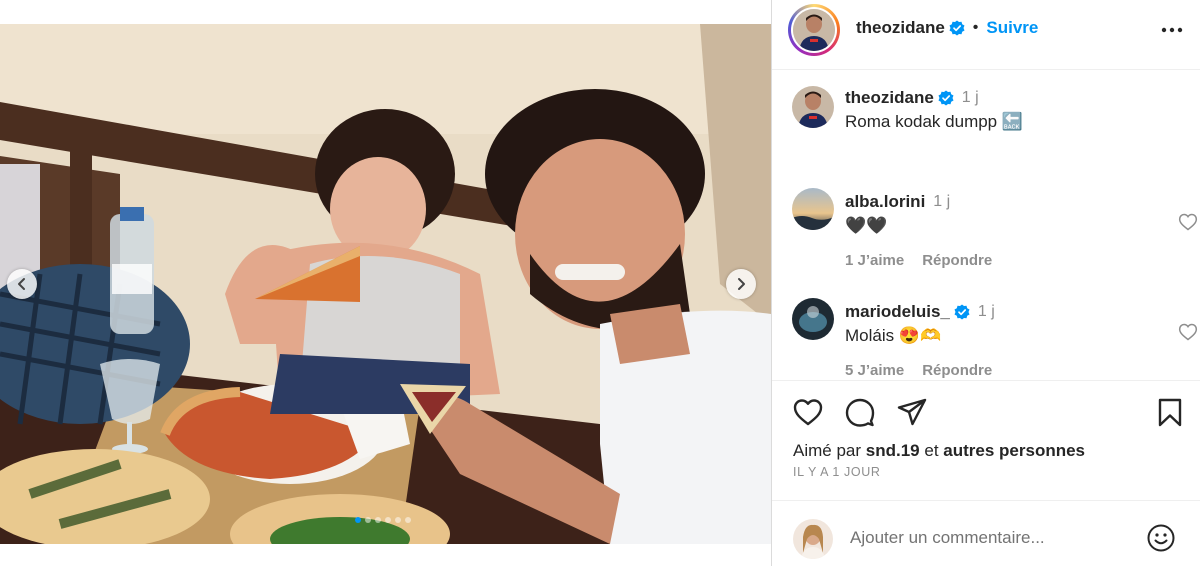 The image size is (1200, 566). Describe the element at coordinates (836, 472) in the screenshot. I see `post-timestamp: IL Y A 1 JOUR` at that location.